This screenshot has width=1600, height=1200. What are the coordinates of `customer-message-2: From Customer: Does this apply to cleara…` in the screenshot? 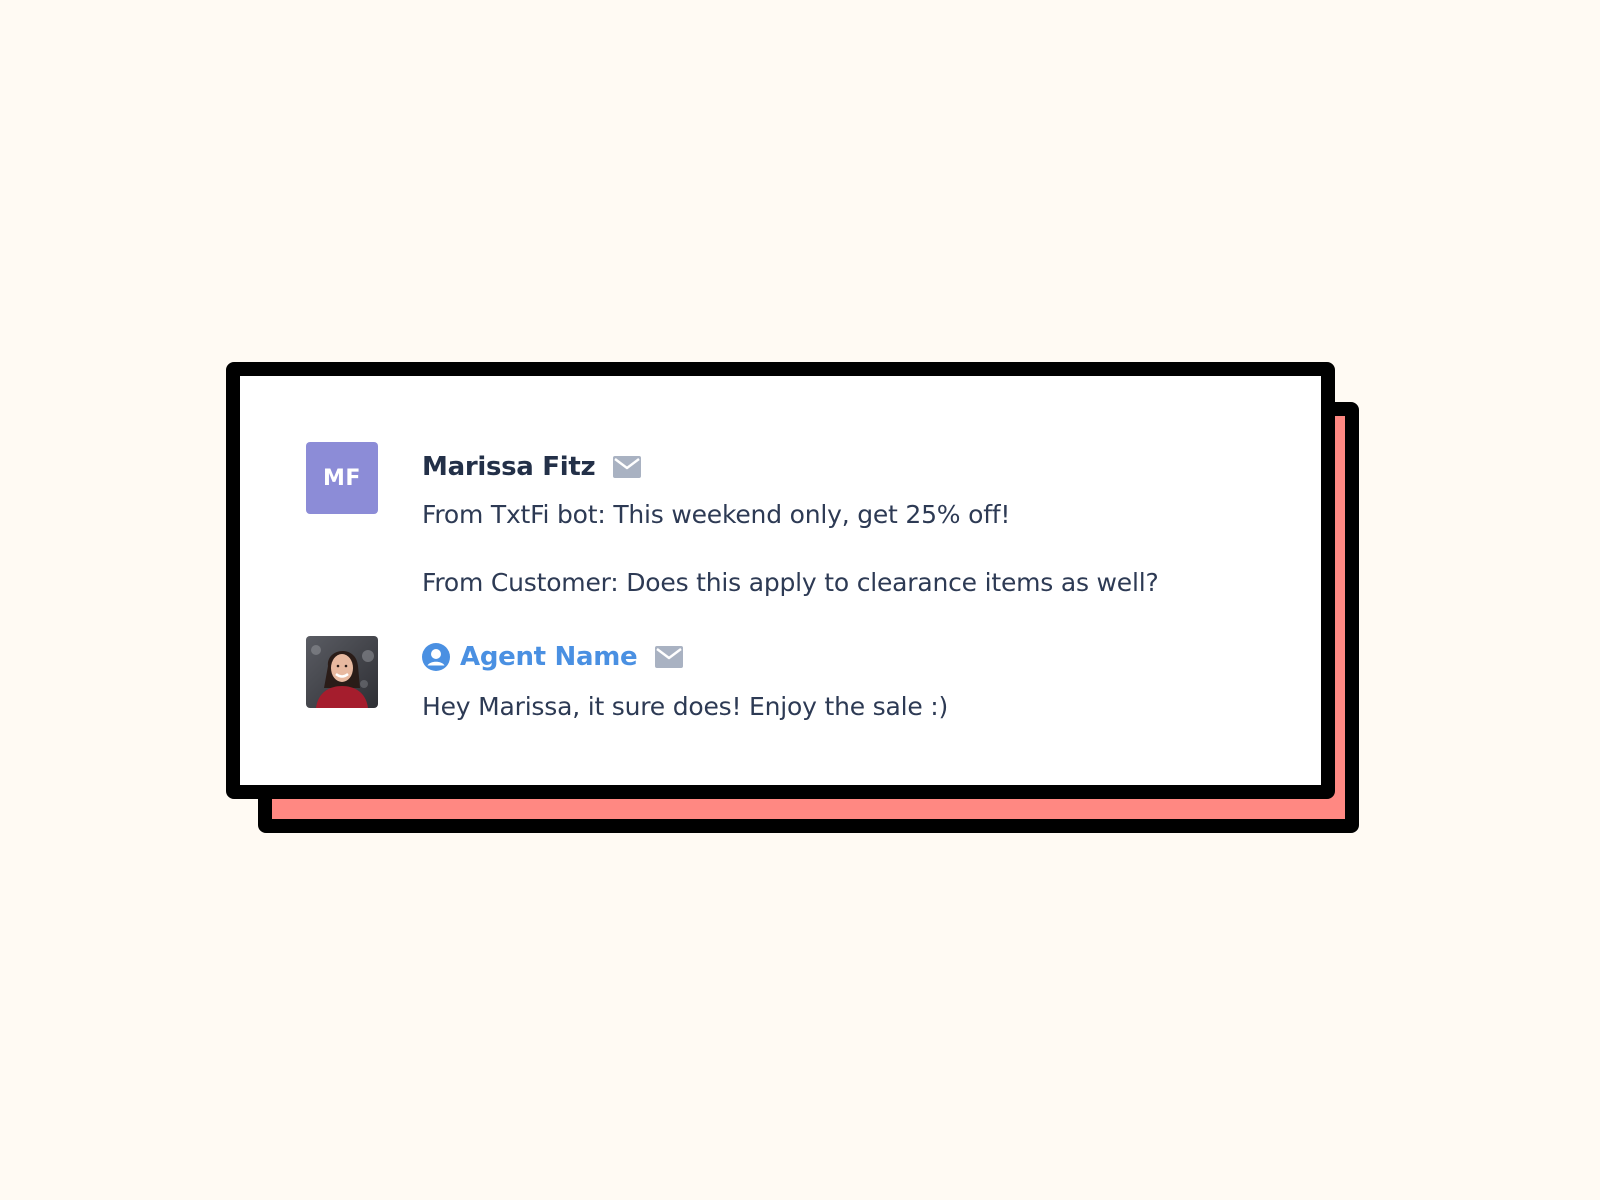 It's located at (790, 582).